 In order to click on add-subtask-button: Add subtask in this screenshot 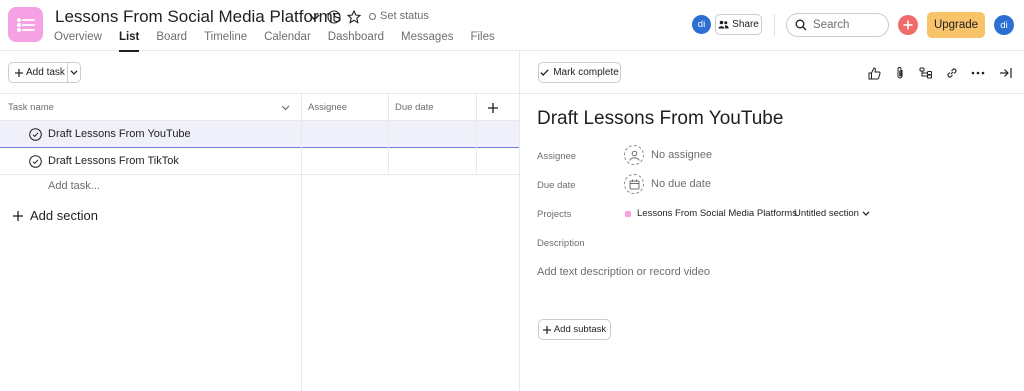, I will do `click(574, 329)`.